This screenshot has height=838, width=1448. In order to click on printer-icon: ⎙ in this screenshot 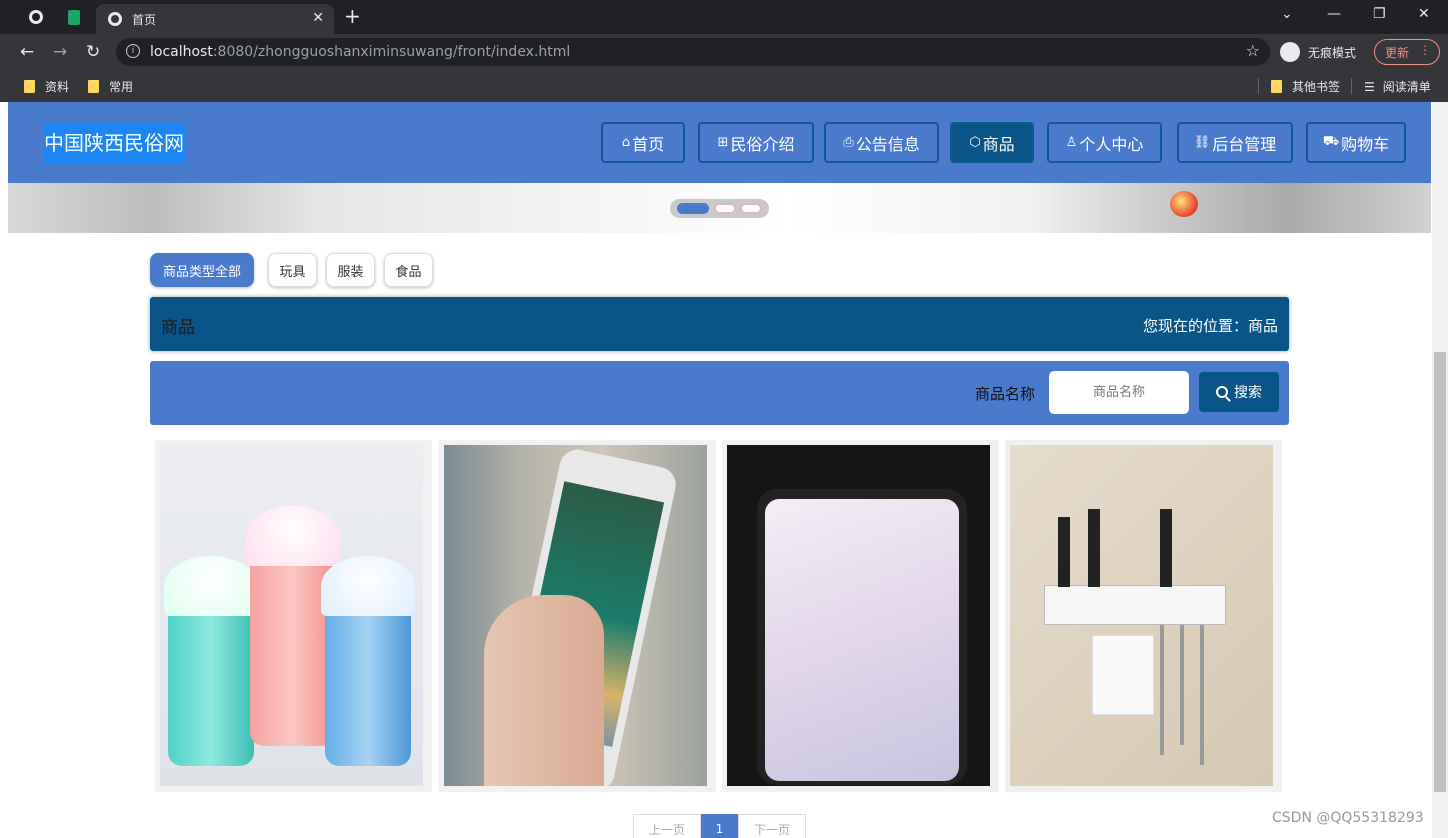, I will do `click(848, 142)`.